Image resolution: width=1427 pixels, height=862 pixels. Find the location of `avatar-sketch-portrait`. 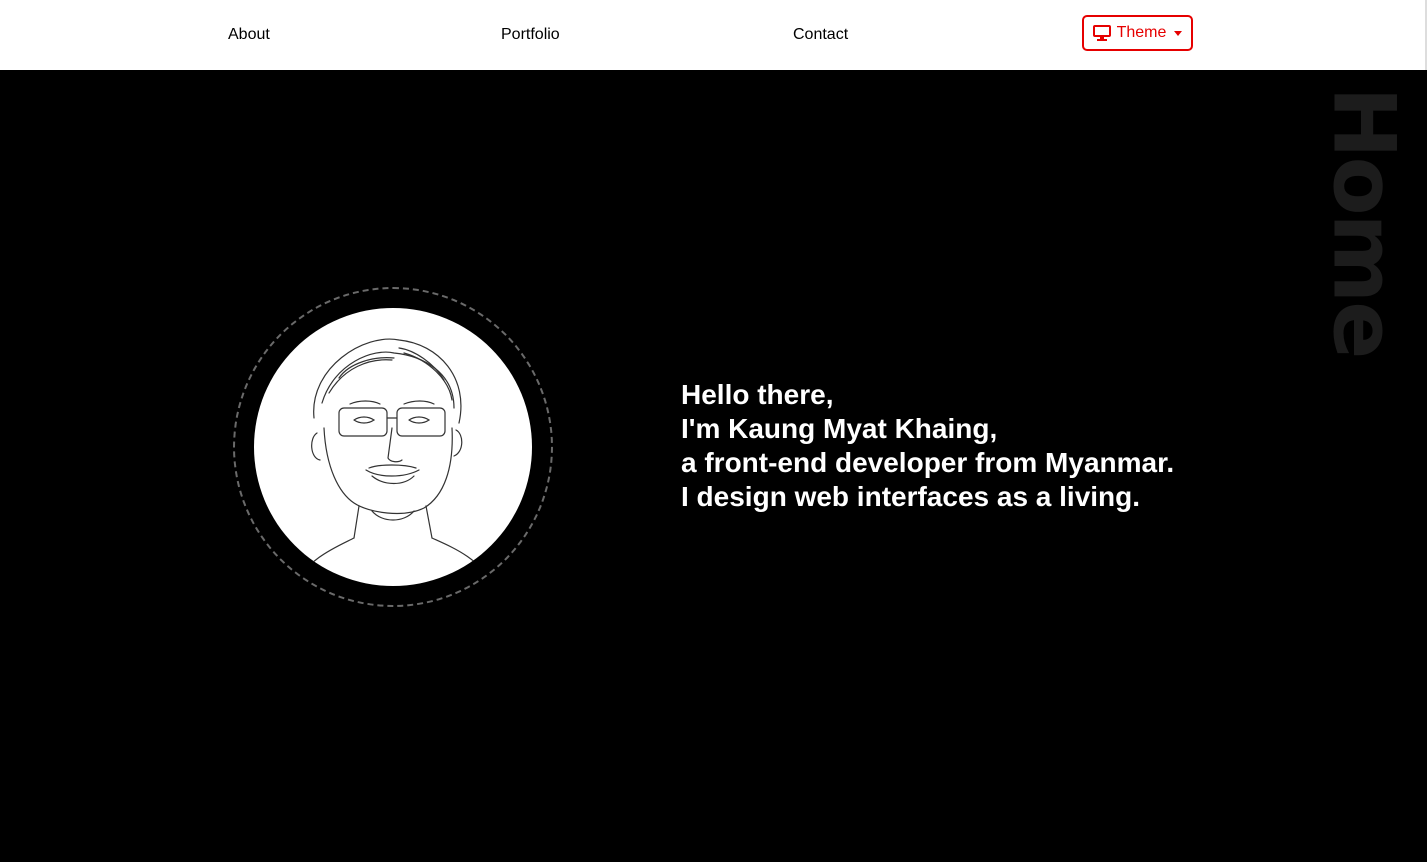

avatar-sketch-portrait is located at coordinates (394, 462).